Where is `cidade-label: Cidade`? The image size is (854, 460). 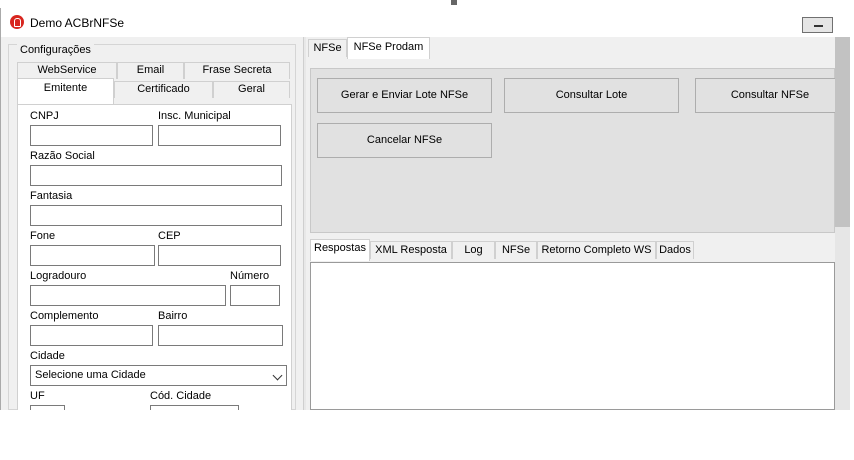
cidade-label: Cidade is located at coordinates (47, 356).